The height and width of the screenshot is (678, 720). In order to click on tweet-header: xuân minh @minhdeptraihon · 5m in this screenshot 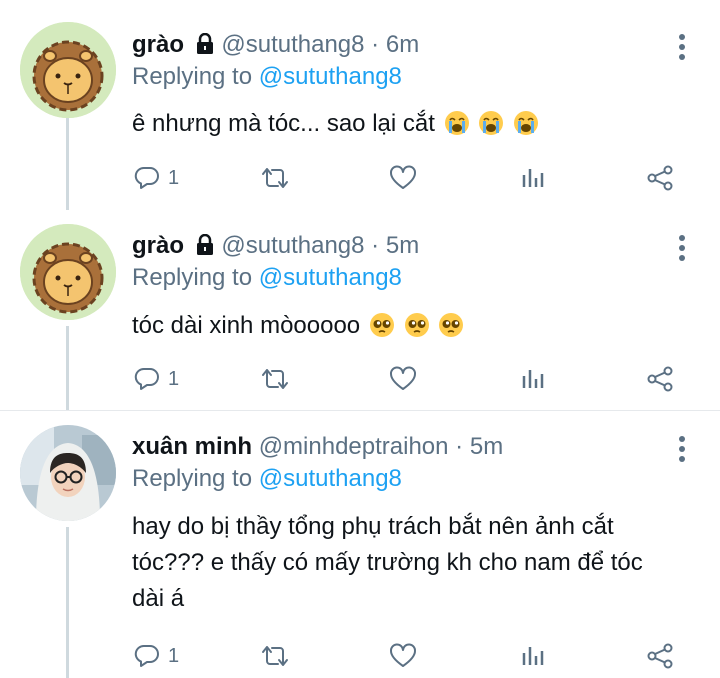, I will do `click(317, 447)`.